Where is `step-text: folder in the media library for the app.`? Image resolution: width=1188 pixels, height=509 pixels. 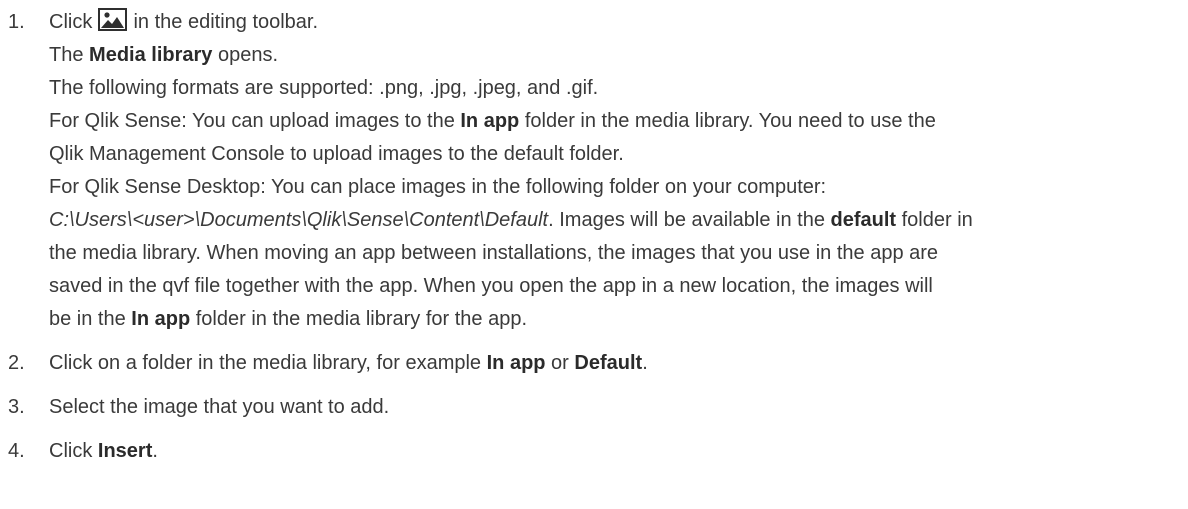
step-text: folder in the media library for the app. is located at coordinates (359, 319).